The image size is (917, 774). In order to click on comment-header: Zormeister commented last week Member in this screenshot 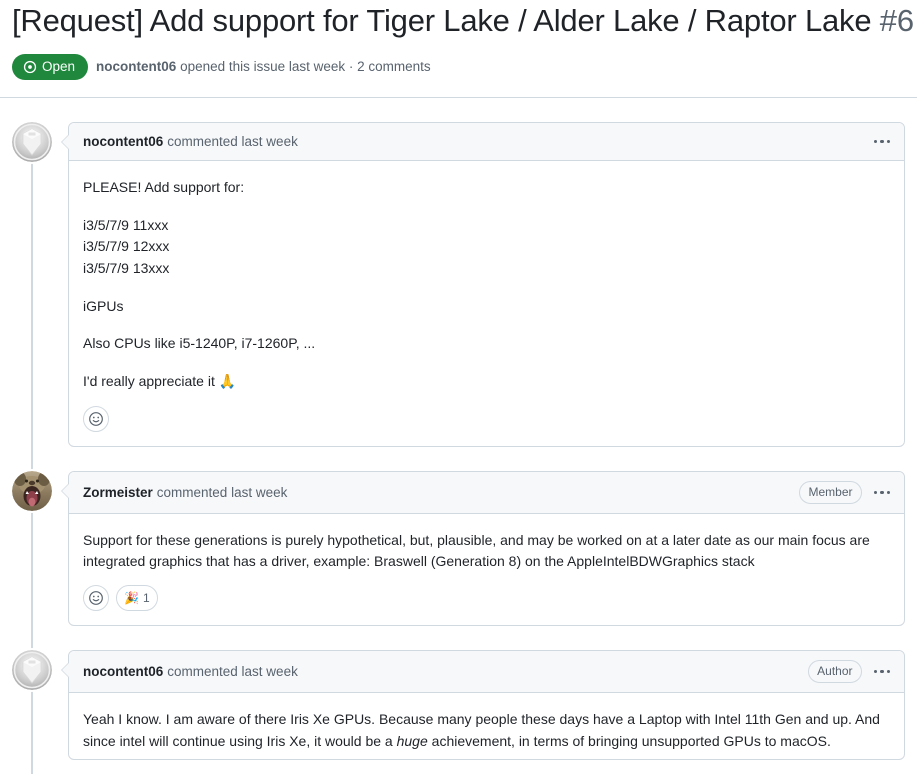, I will do `click(486, 492)`.